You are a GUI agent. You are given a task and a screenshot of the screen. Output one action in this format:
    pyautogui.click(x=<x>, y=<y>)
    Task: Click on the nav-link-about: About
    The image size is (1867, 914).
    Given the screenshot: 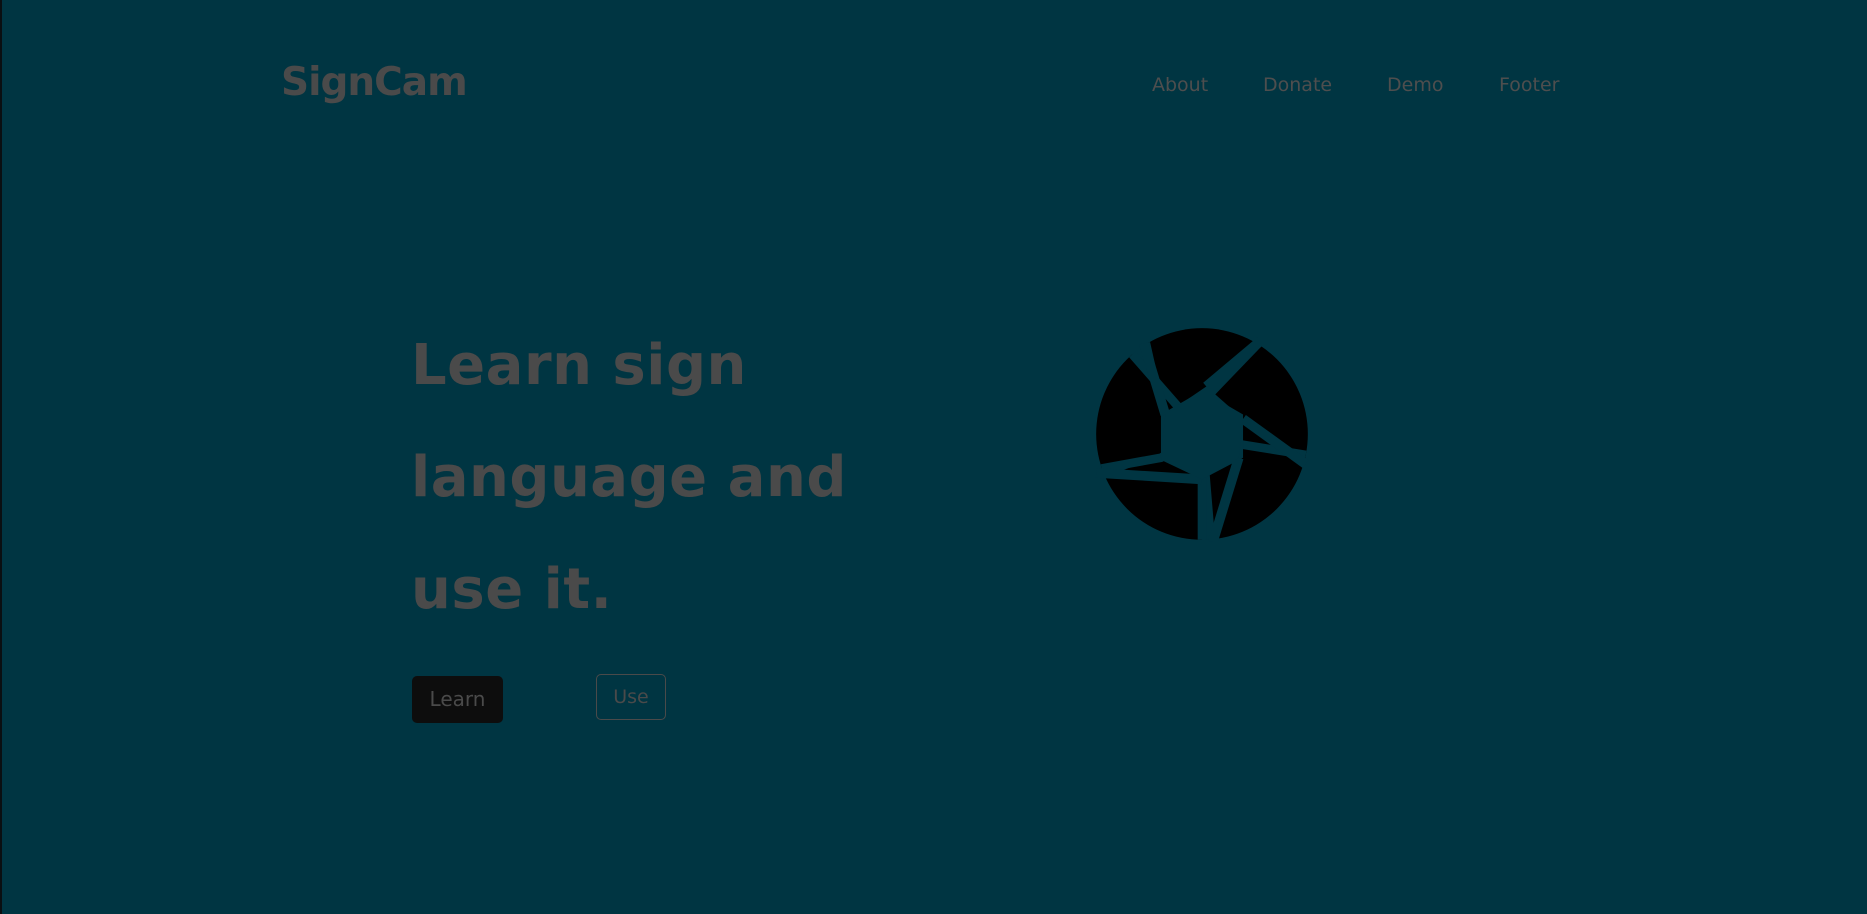 What is the action you would take?
    pyautogui.click(x=1180, y=85)
    